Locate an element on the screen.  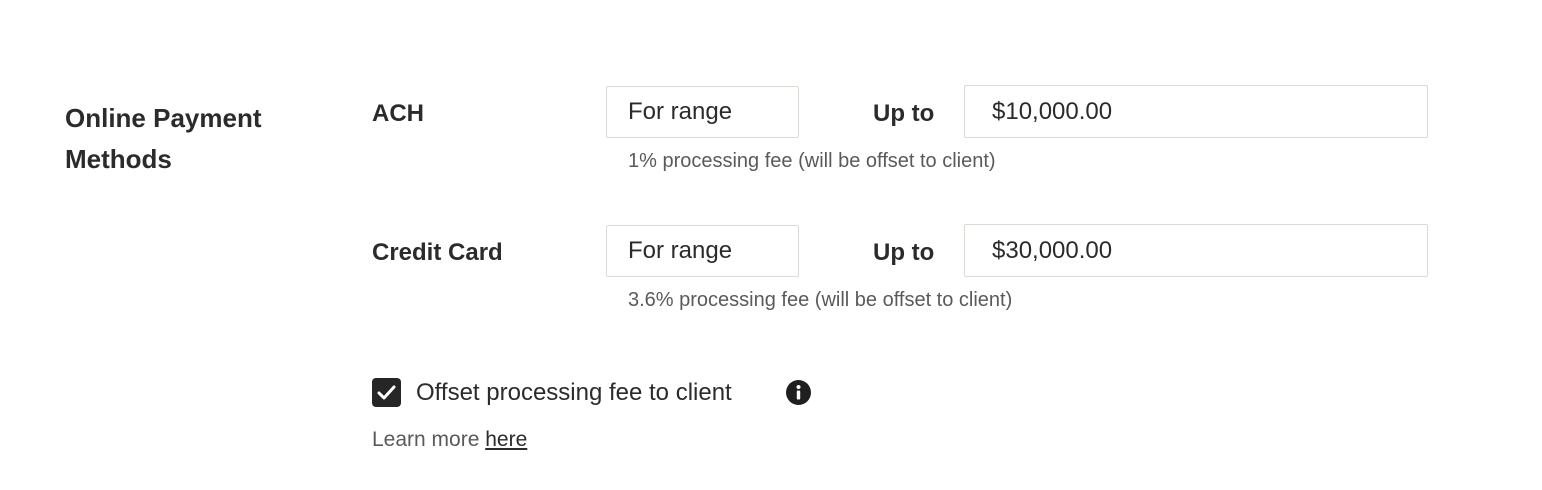
credit-card-upto-label: Up to is located at coordinates (904, 252).